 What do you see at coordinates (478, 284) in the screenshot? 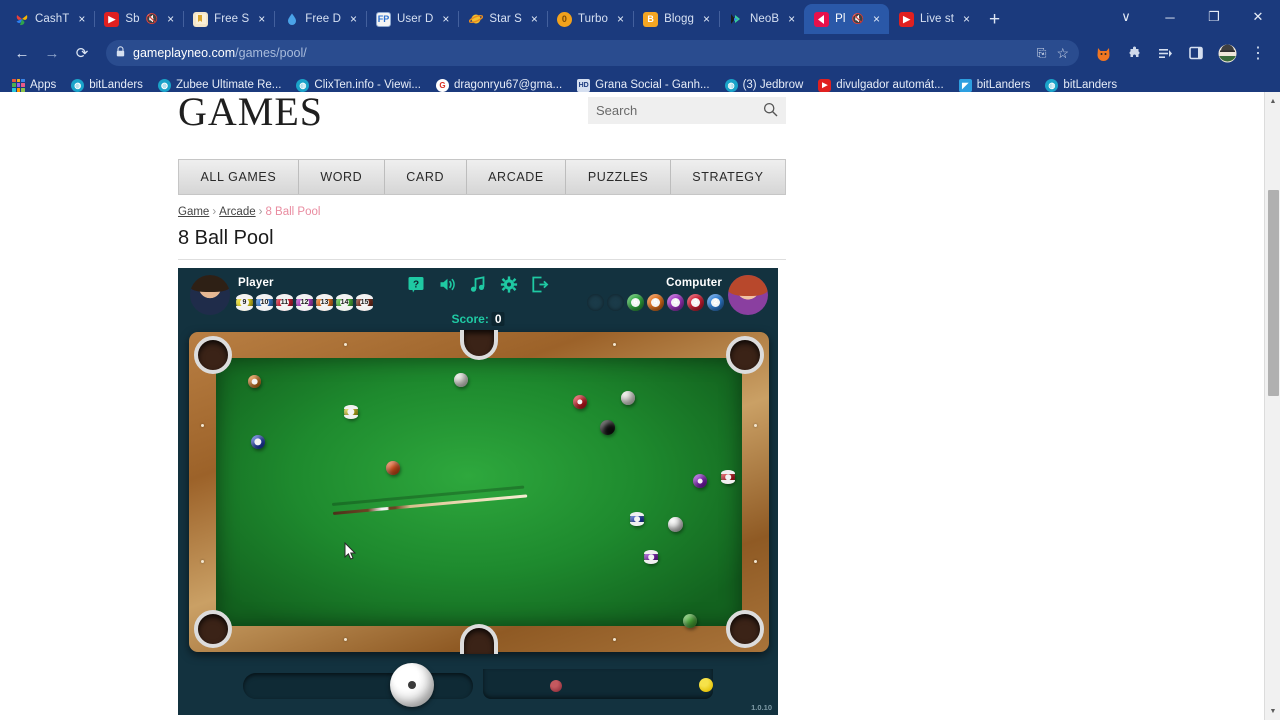
I see `music-icon` at bounding box center [478, 284].